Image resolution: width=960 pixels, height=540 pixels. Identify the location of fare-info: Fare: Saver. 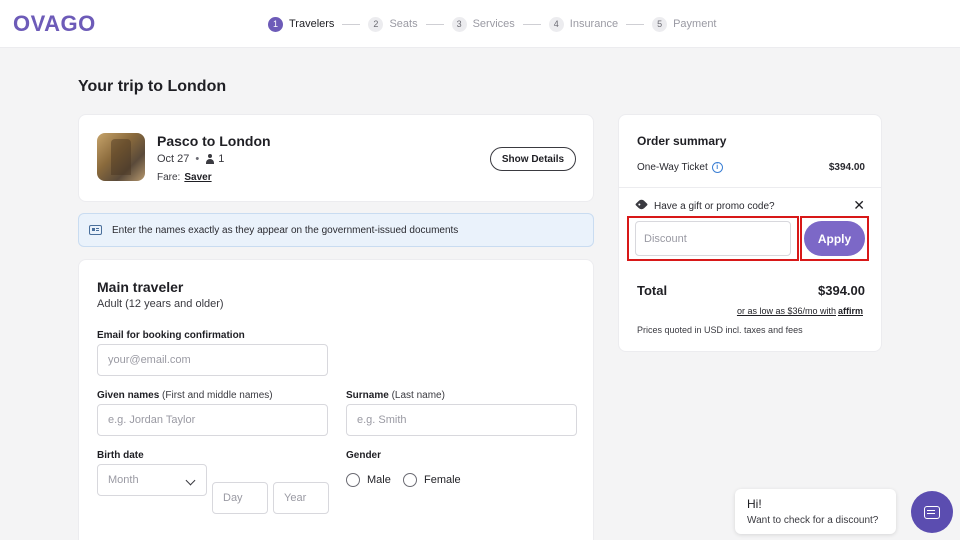
(184, 177).